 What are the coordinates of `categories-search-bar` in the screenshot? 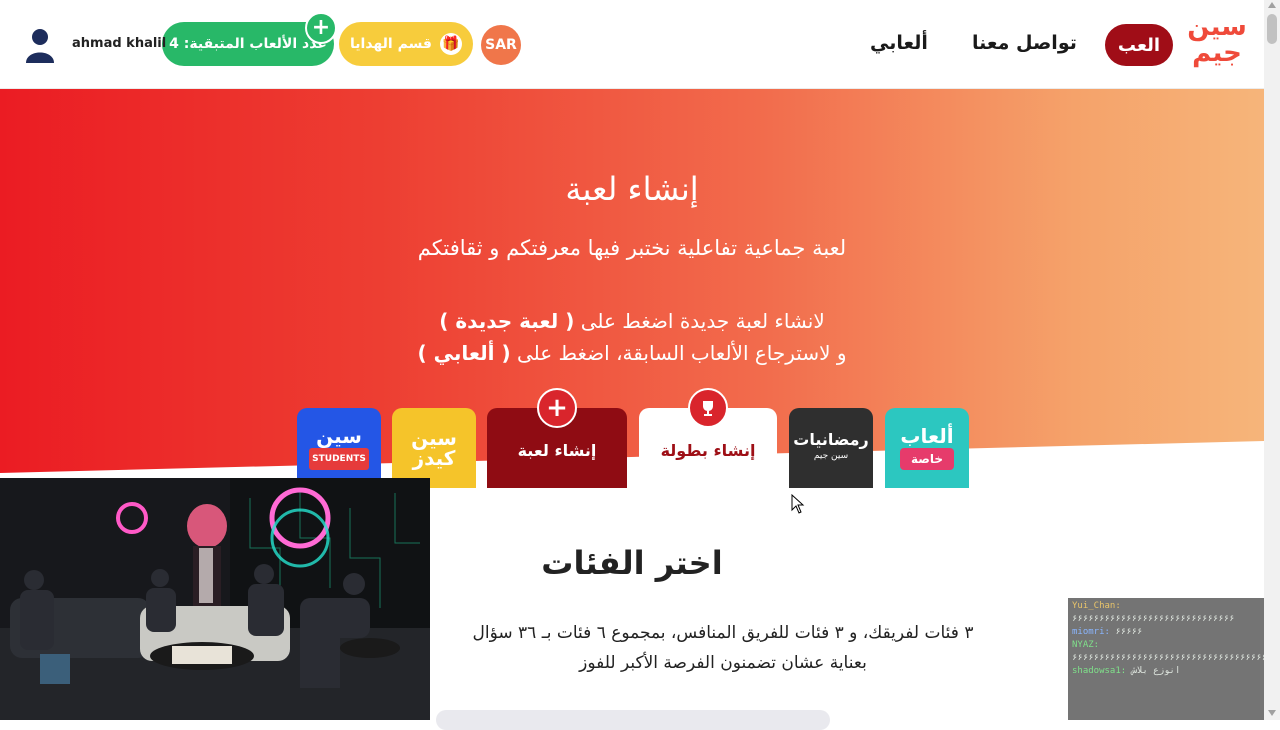 It's located at (633, 720).